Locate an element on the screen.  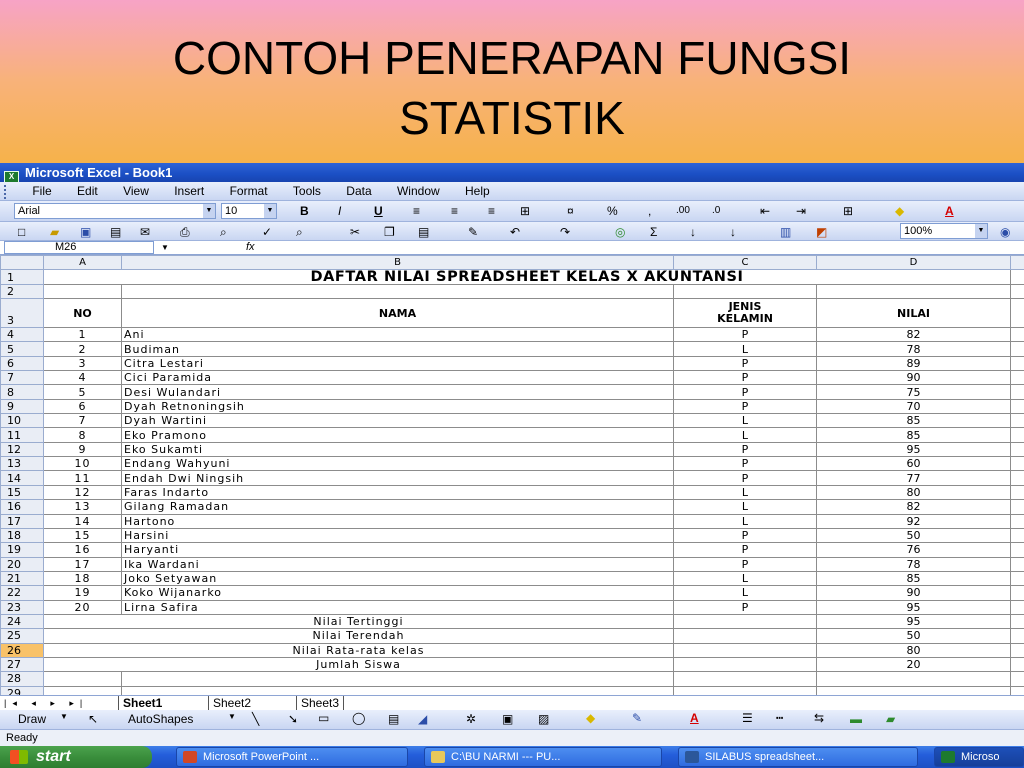
select-all-corner is located at coordinates (22, 263).